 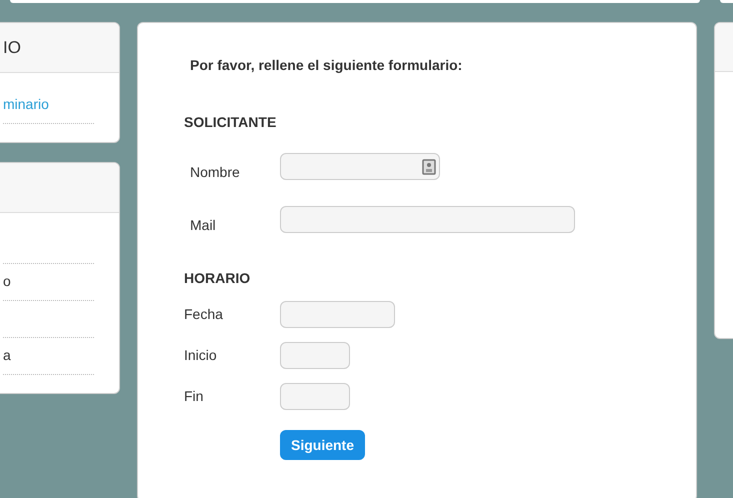 I want to click on section-title: HORARIO, so click(x=218, y=278).